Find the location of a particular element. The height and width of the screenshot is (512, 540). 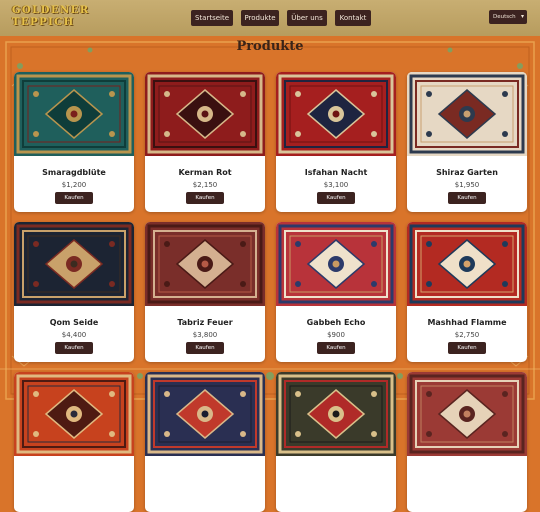

product-card: Mashhad Flamme $2,750 Kaufen is located at coordinates (467, 292).